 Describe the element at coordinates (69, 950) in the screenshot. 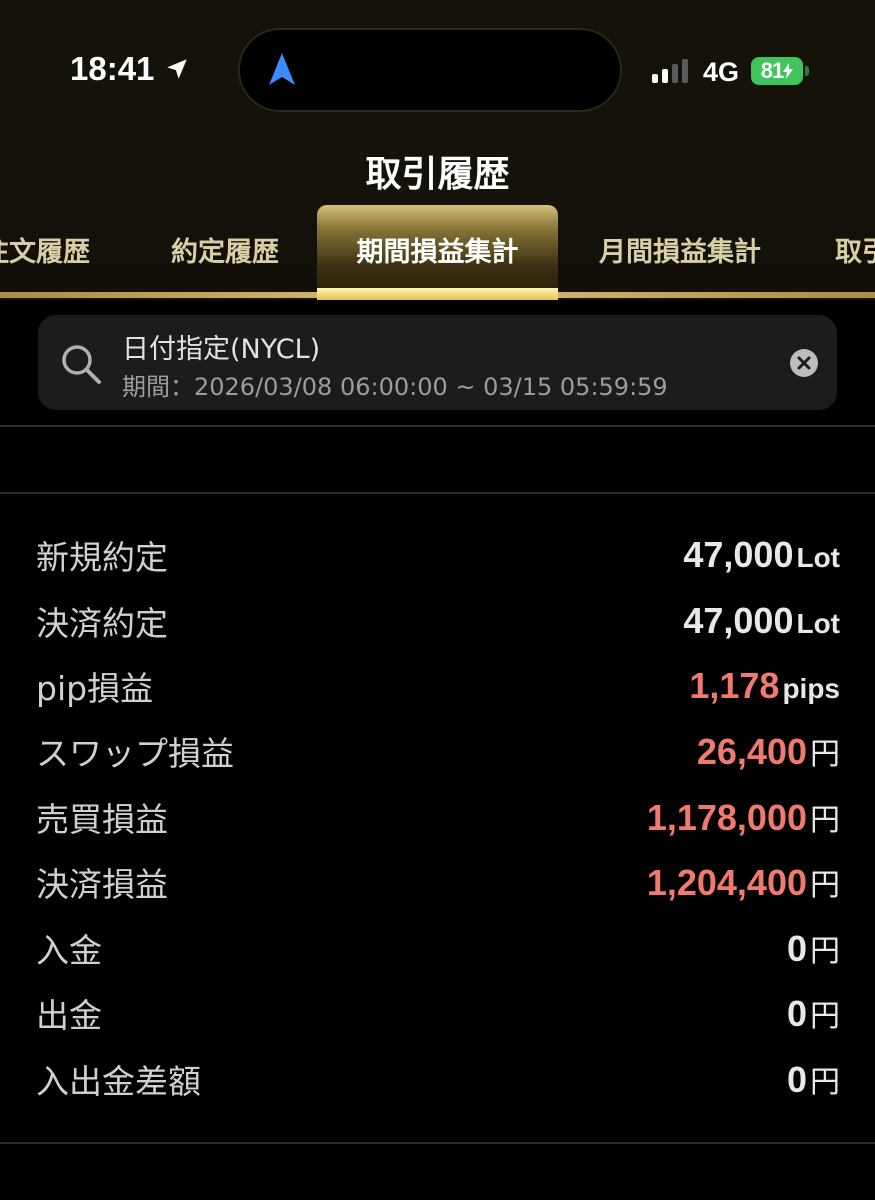

I see `row-label: 入金` at that location.